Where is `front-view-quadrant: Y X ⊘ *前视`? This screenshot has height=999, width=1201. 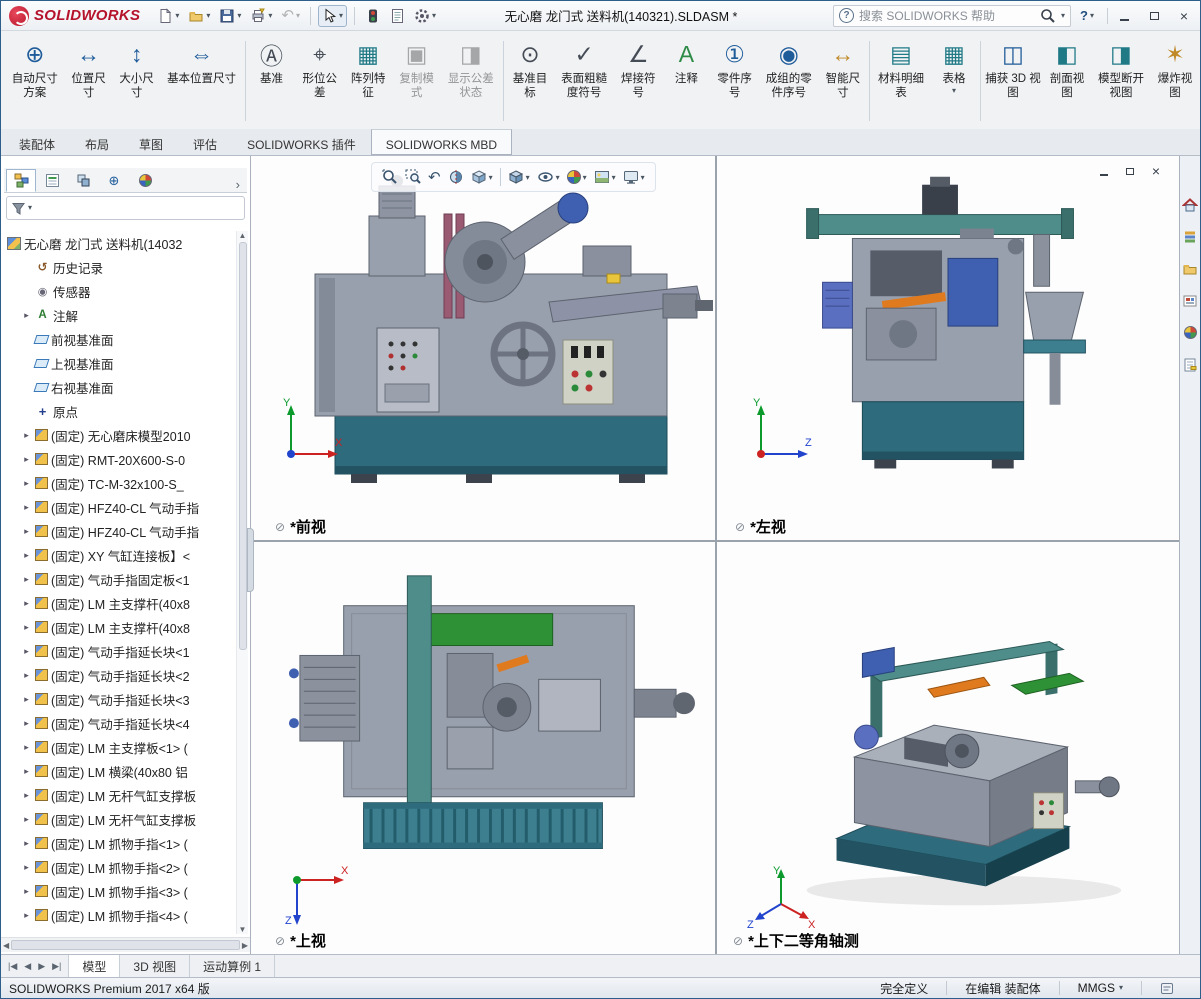
front-view-quadrant: Y X ⊘ *前视 is located at coordinates (483, 348).